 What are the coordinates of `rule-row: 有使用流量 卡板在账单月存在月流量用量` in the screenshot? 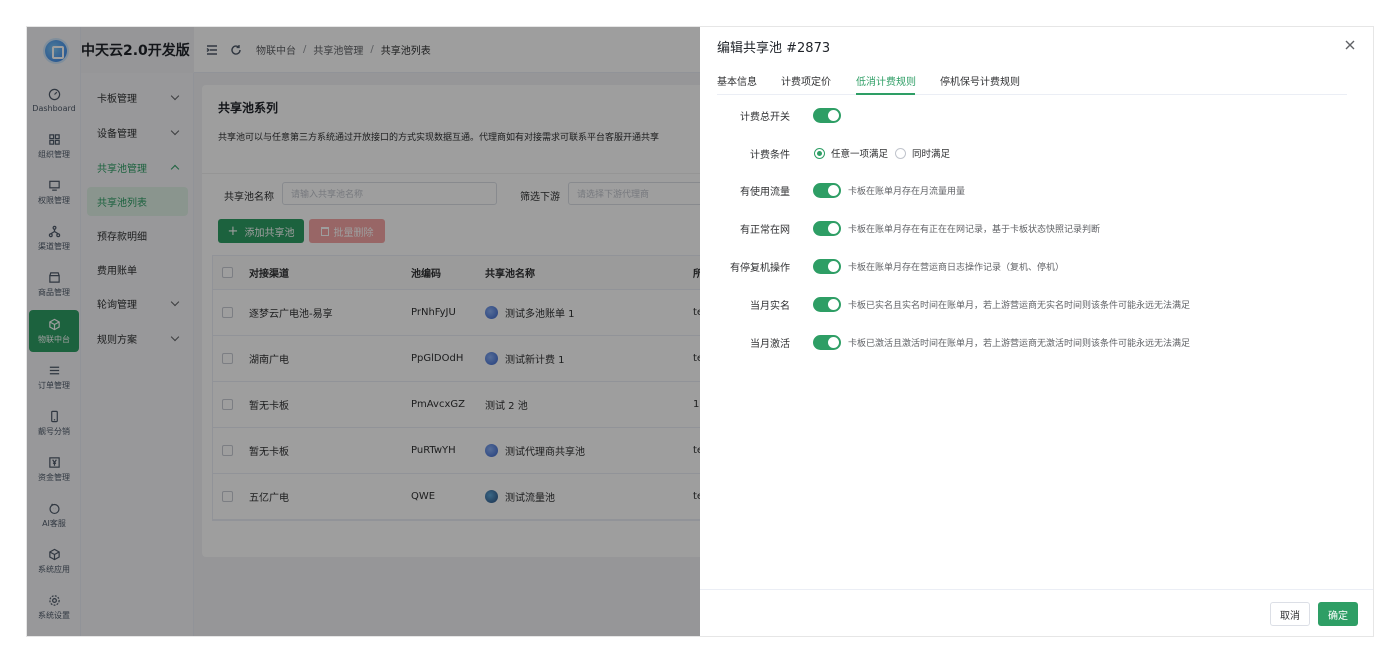 It's located at (1030, 190).